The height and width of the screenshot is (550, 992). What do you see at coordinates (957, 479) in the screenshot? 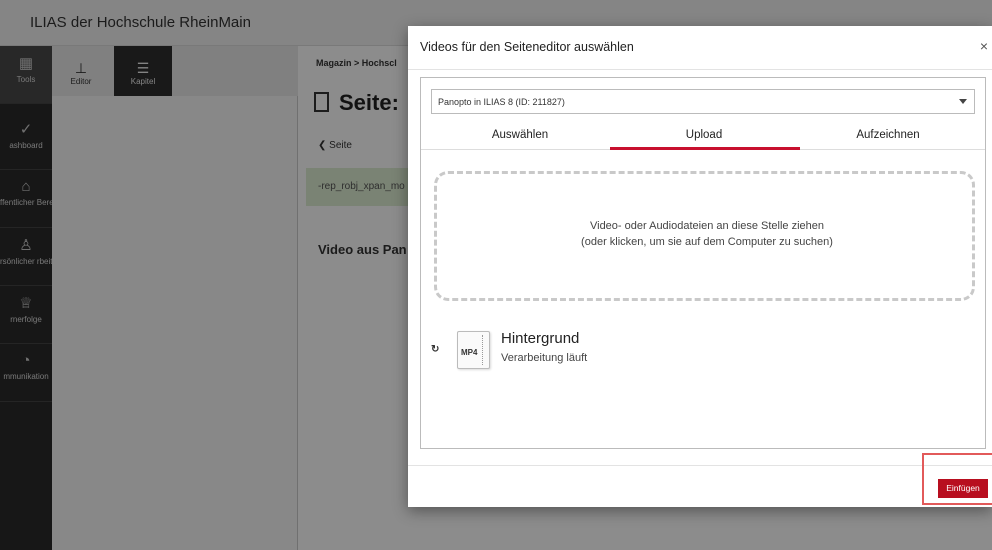
I see `insert-button-highlight` at bounding box center [957, 479].